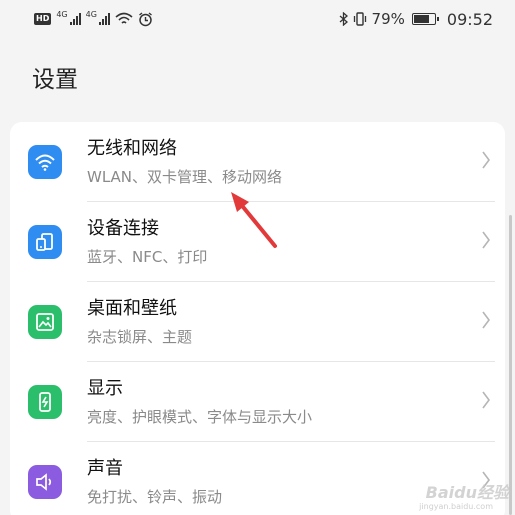  I want to click on settings-item-desktop-wallpaper: 桌面和壁纸 杂志锁屏、主题, so click(257, 322).